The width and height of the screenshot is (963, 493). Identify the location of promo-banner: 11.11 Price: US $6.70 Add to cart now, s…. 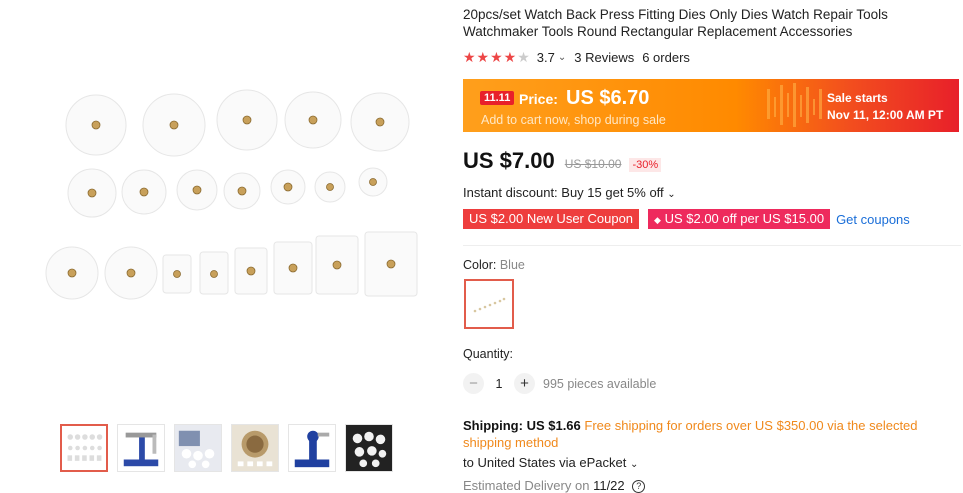
(711, 105).